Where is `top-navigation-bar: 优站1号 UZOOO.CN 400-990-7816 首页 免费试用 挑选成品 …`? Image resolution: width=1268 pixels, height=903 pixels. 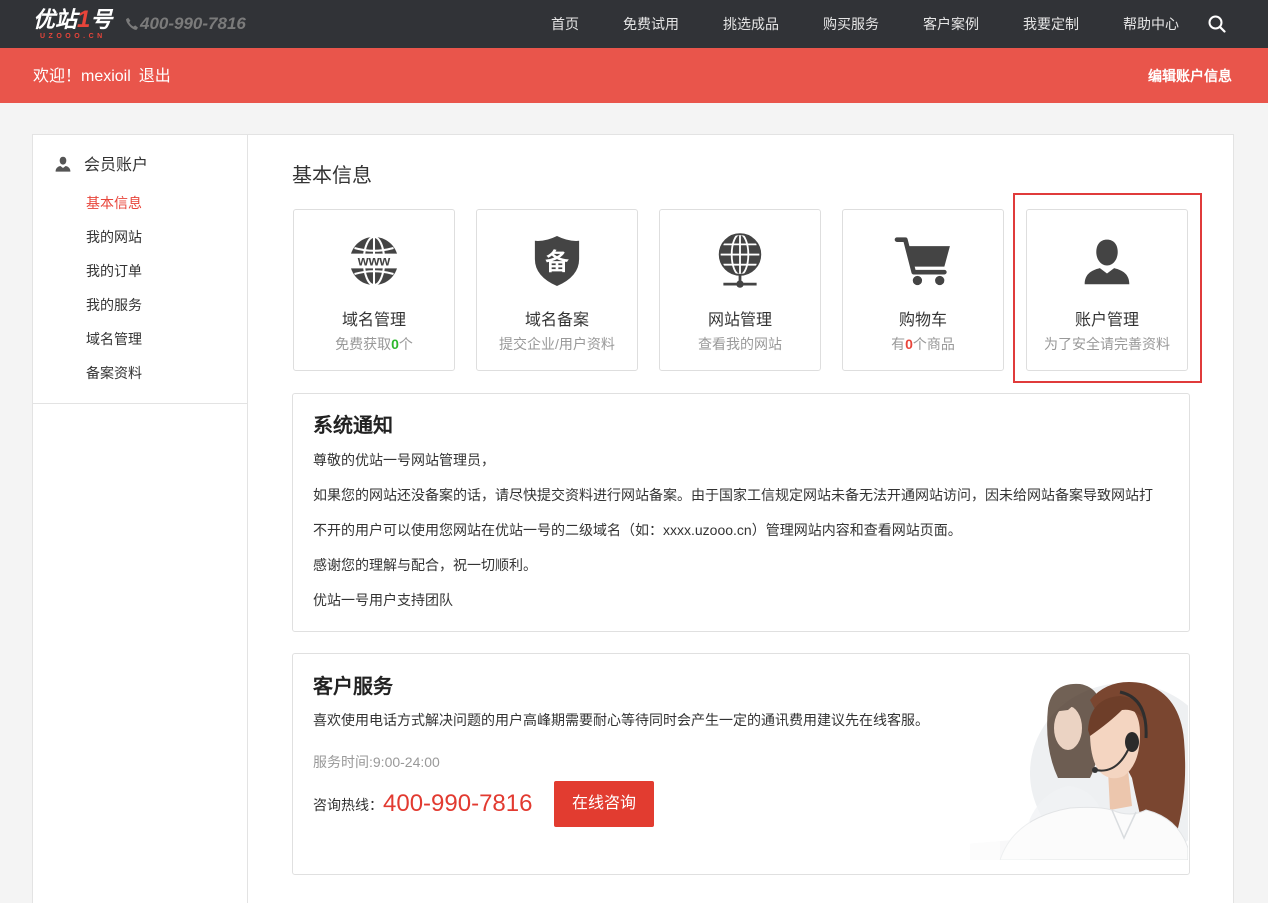
top-navigation-bar: 优站1号 UZOOO.CN 400-990-7816 首页 免费试用 挑选成品 … is located at coordinates (634, 24).